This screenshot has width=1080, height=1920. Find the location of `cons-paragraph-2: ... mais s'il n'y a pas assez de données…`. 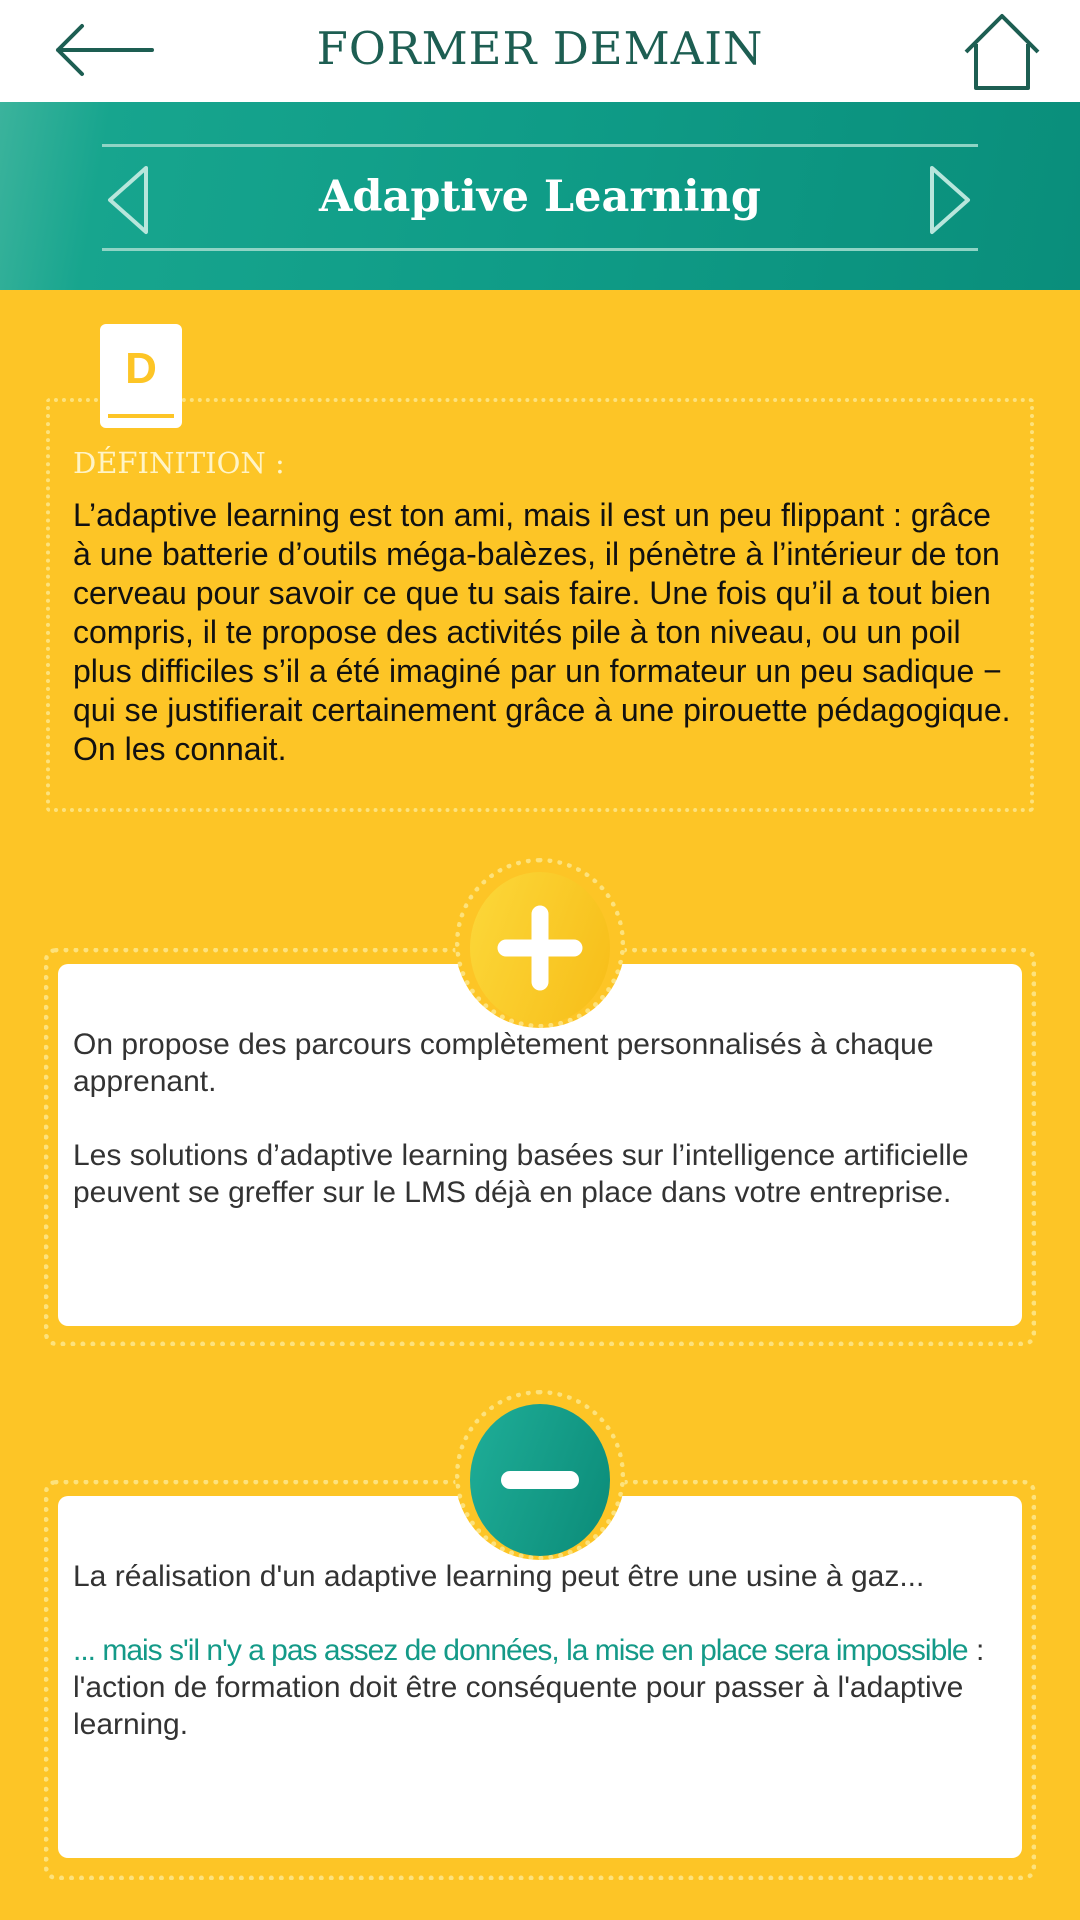

cons-paragraph-2: ... mais s'il n'y a pas assez de données… is located at coordinates (543, 1687).